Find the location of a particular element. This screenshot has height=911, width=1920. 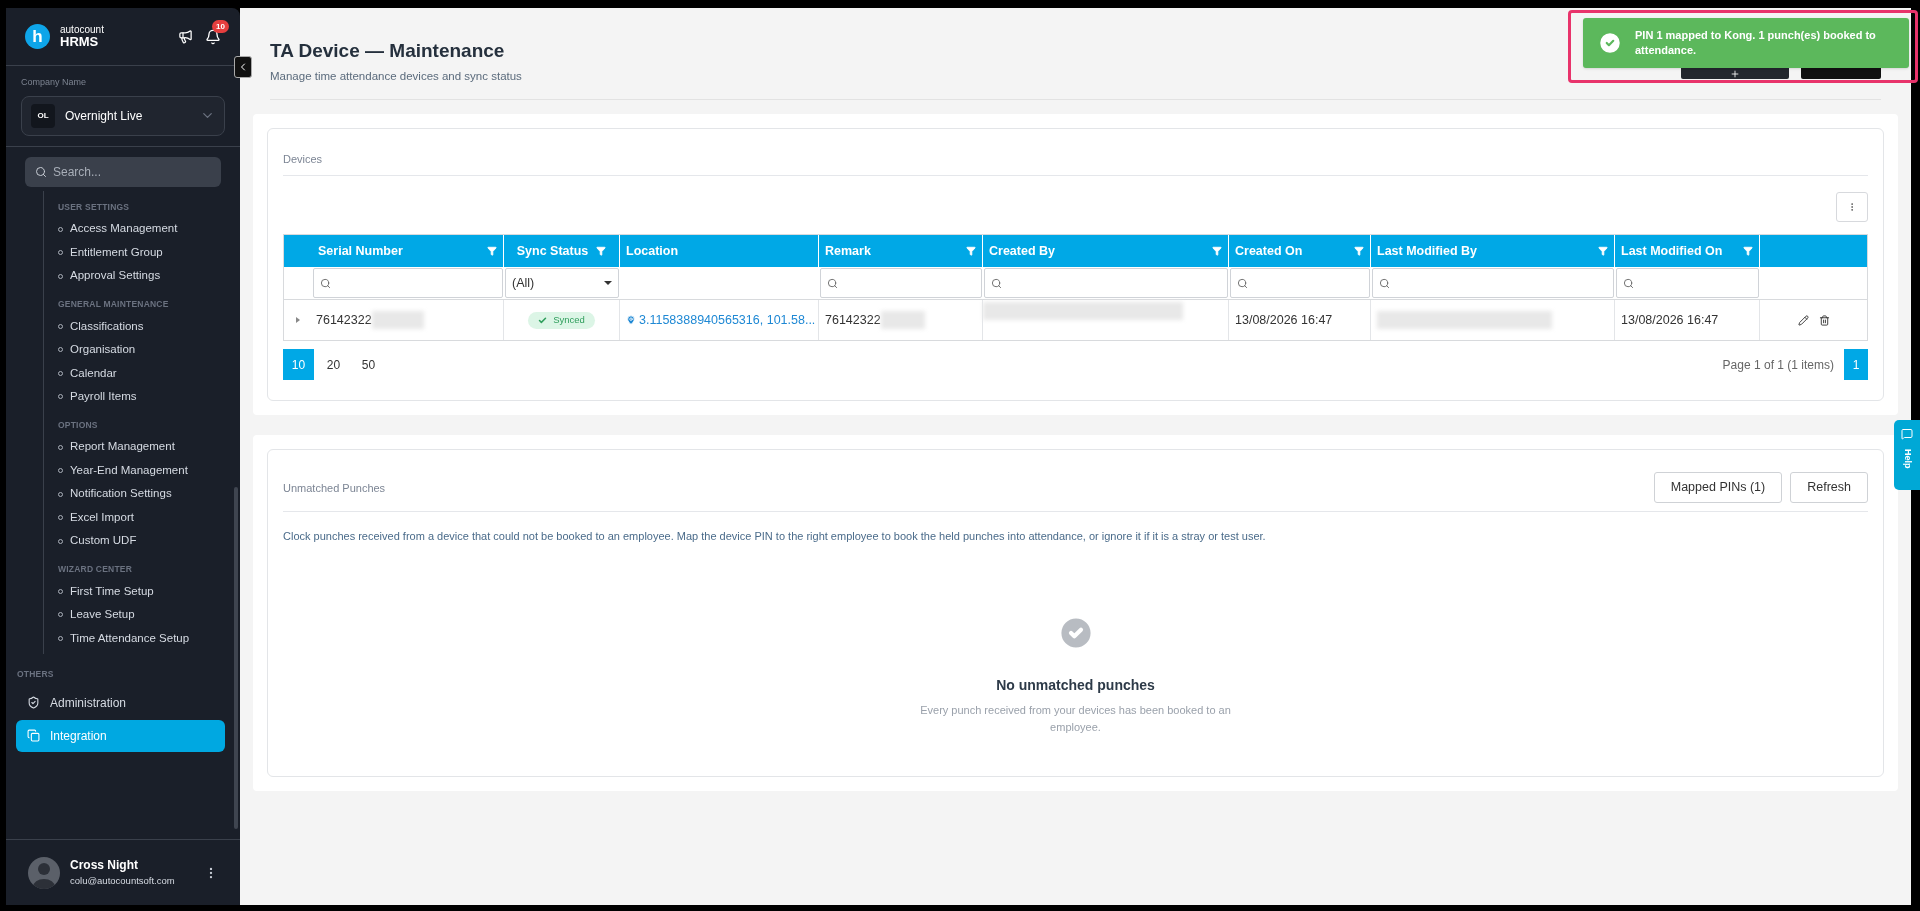

status-badge: Synced is located at coordinates (561, 320).